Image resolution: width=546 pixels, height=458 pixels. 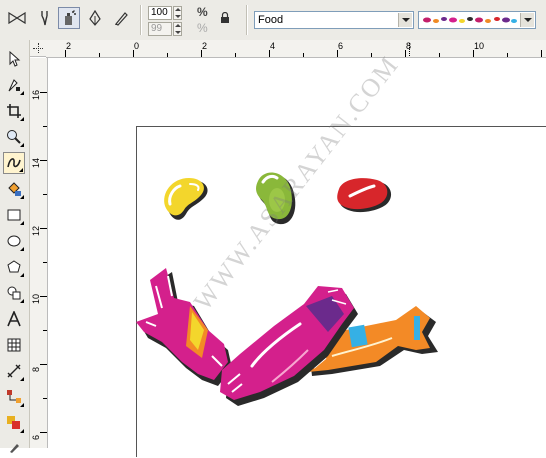 I want to click on calligraphic-pen-icon, so click(x=95, y=18).